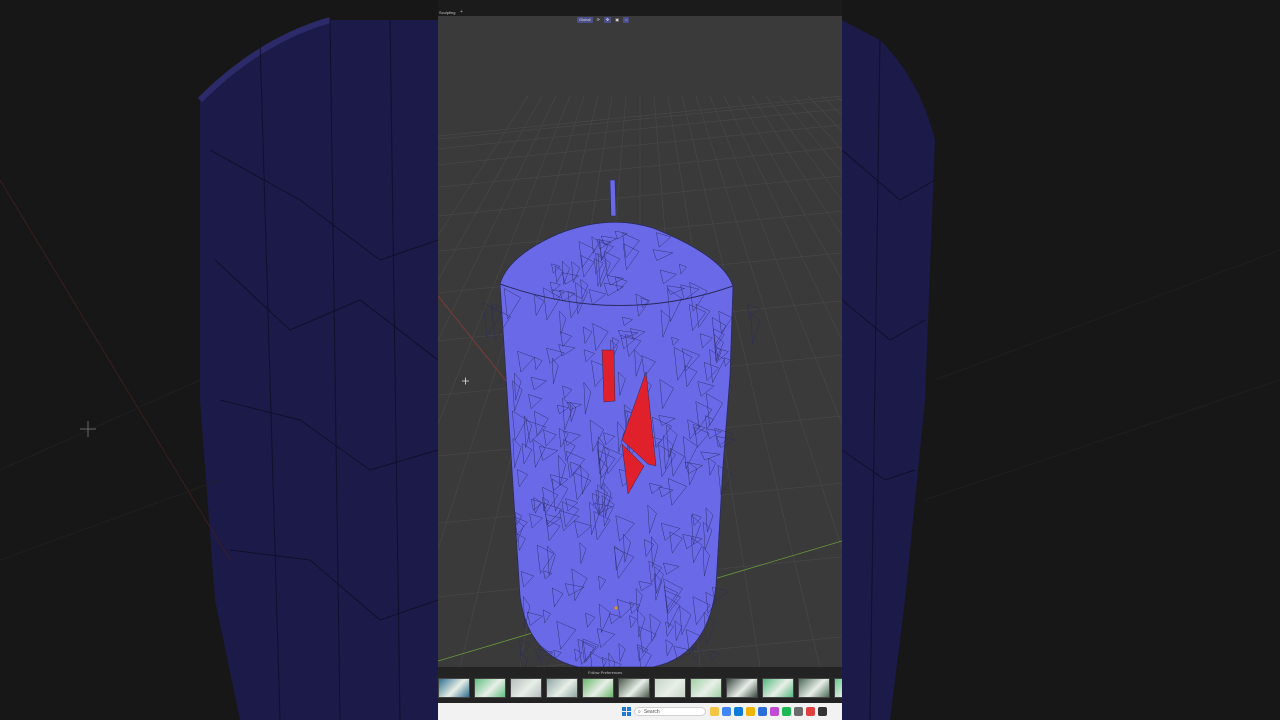 The height and width of the screenshot is (720, 1280). What do you see at coordinates (613, 198) in the screenshot?
I see `candle-wick` at bounding box center [613, 198].